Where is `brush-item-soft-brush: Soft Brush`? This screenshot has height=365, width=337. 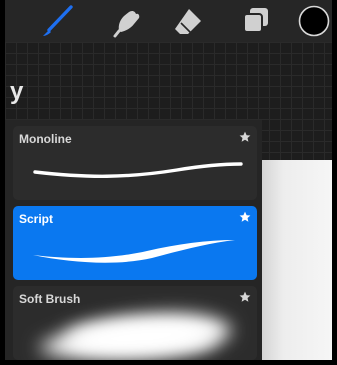
brush-item-soft-brush: Soft Brush is located at coordinates (135, 323).